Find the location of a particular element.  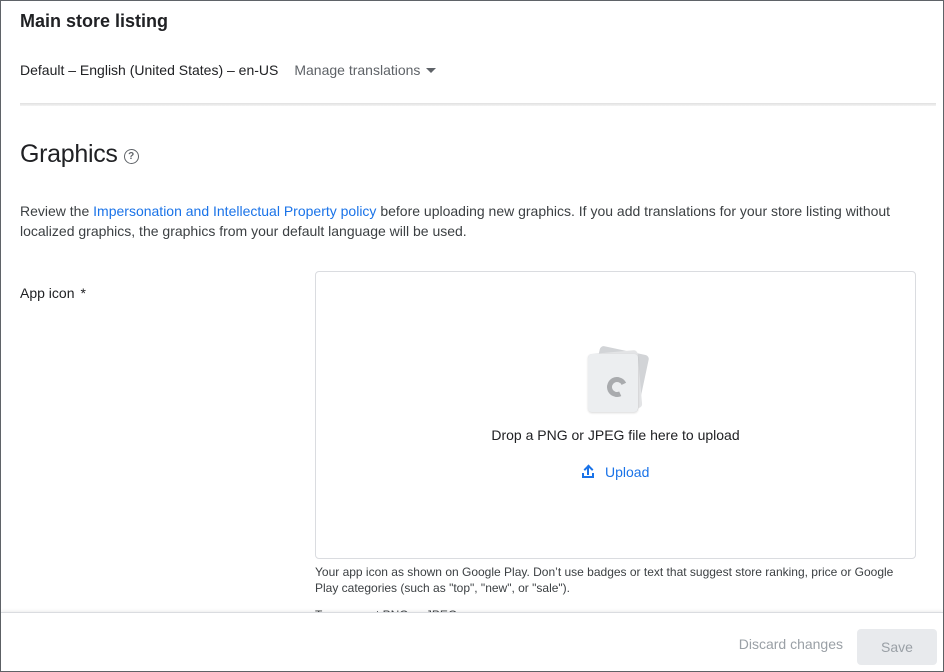

upload-label: Upload is located at coordinates (627, 472).